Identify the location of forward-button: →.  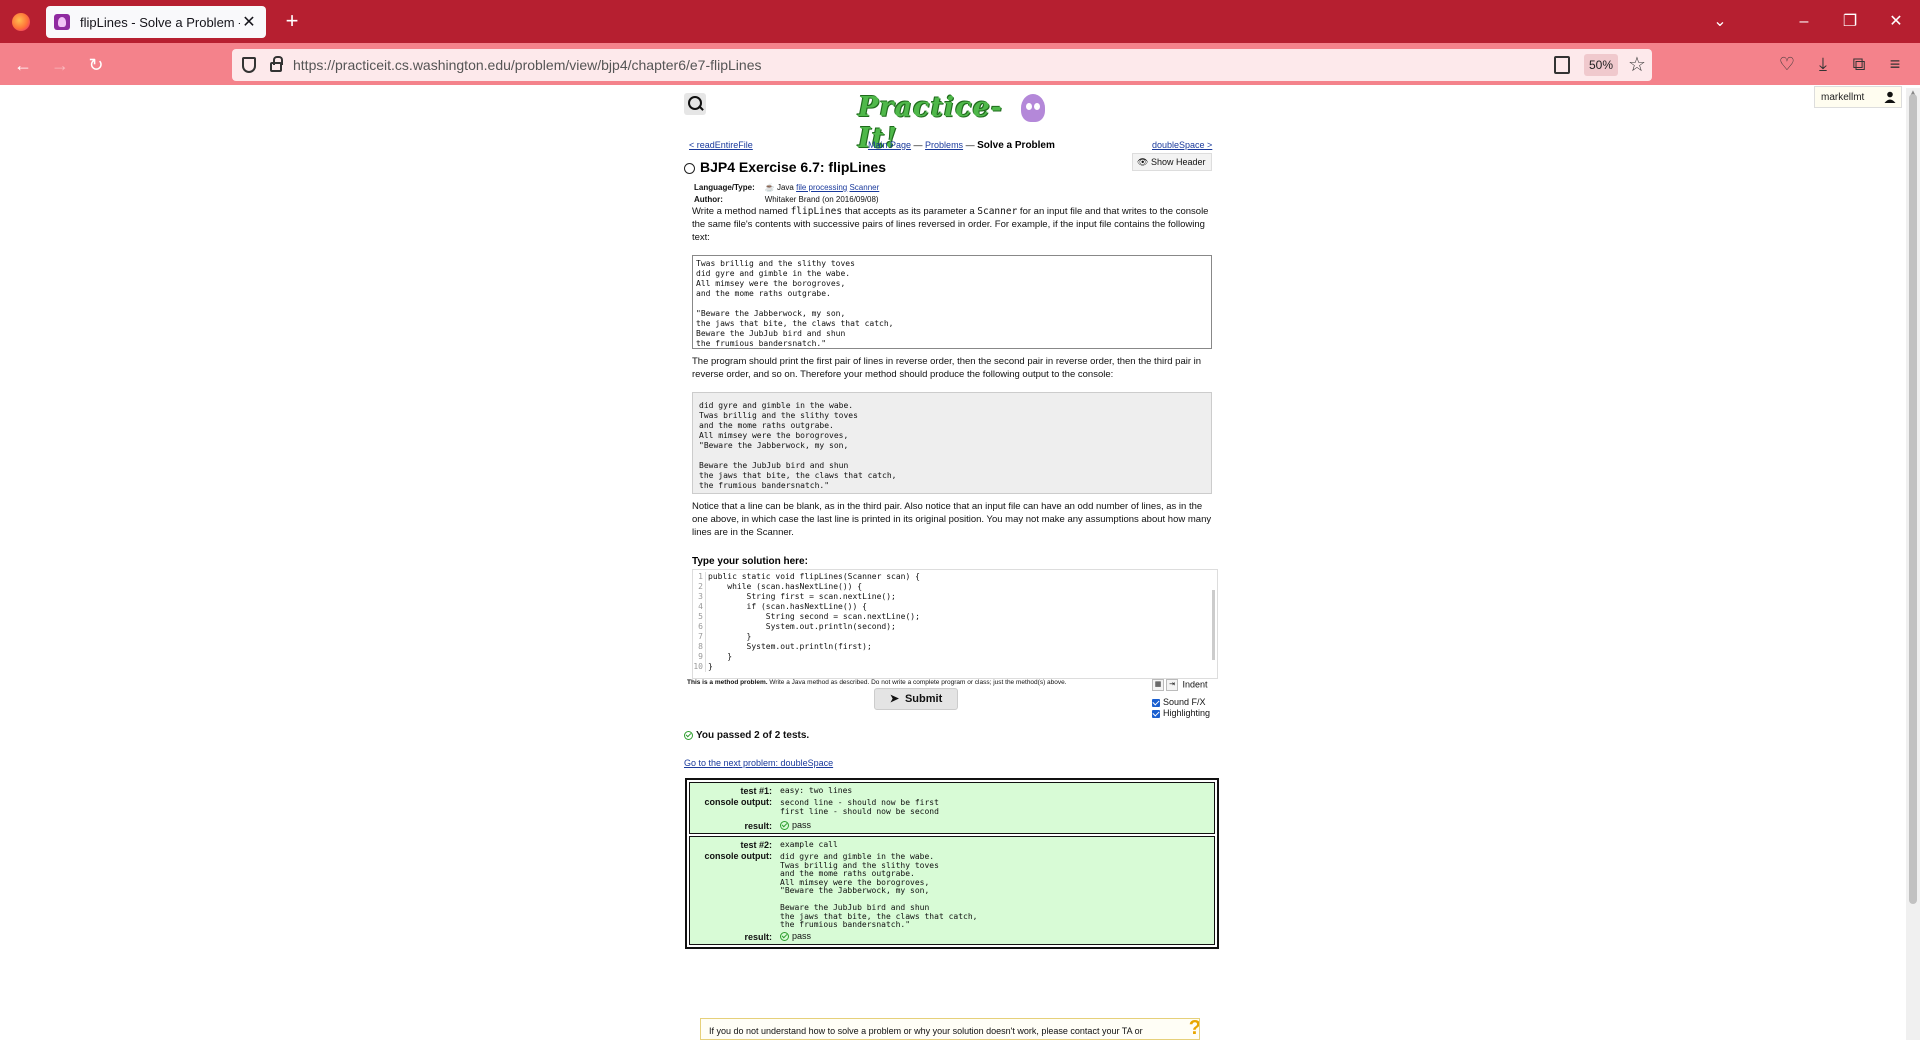
(60, 65).